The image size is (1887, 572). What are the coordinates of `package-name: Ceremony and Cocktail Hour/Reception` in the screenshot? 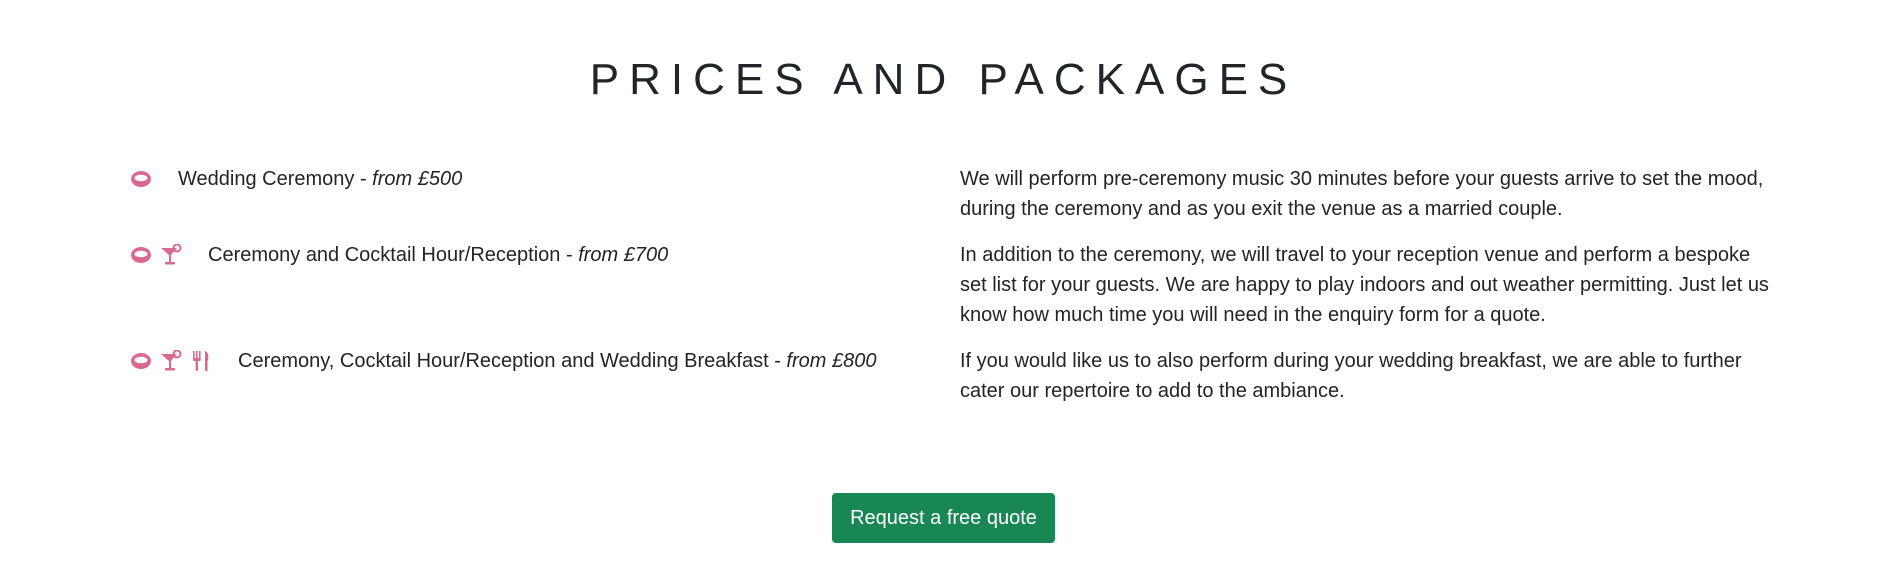 It's located at (384, 255).